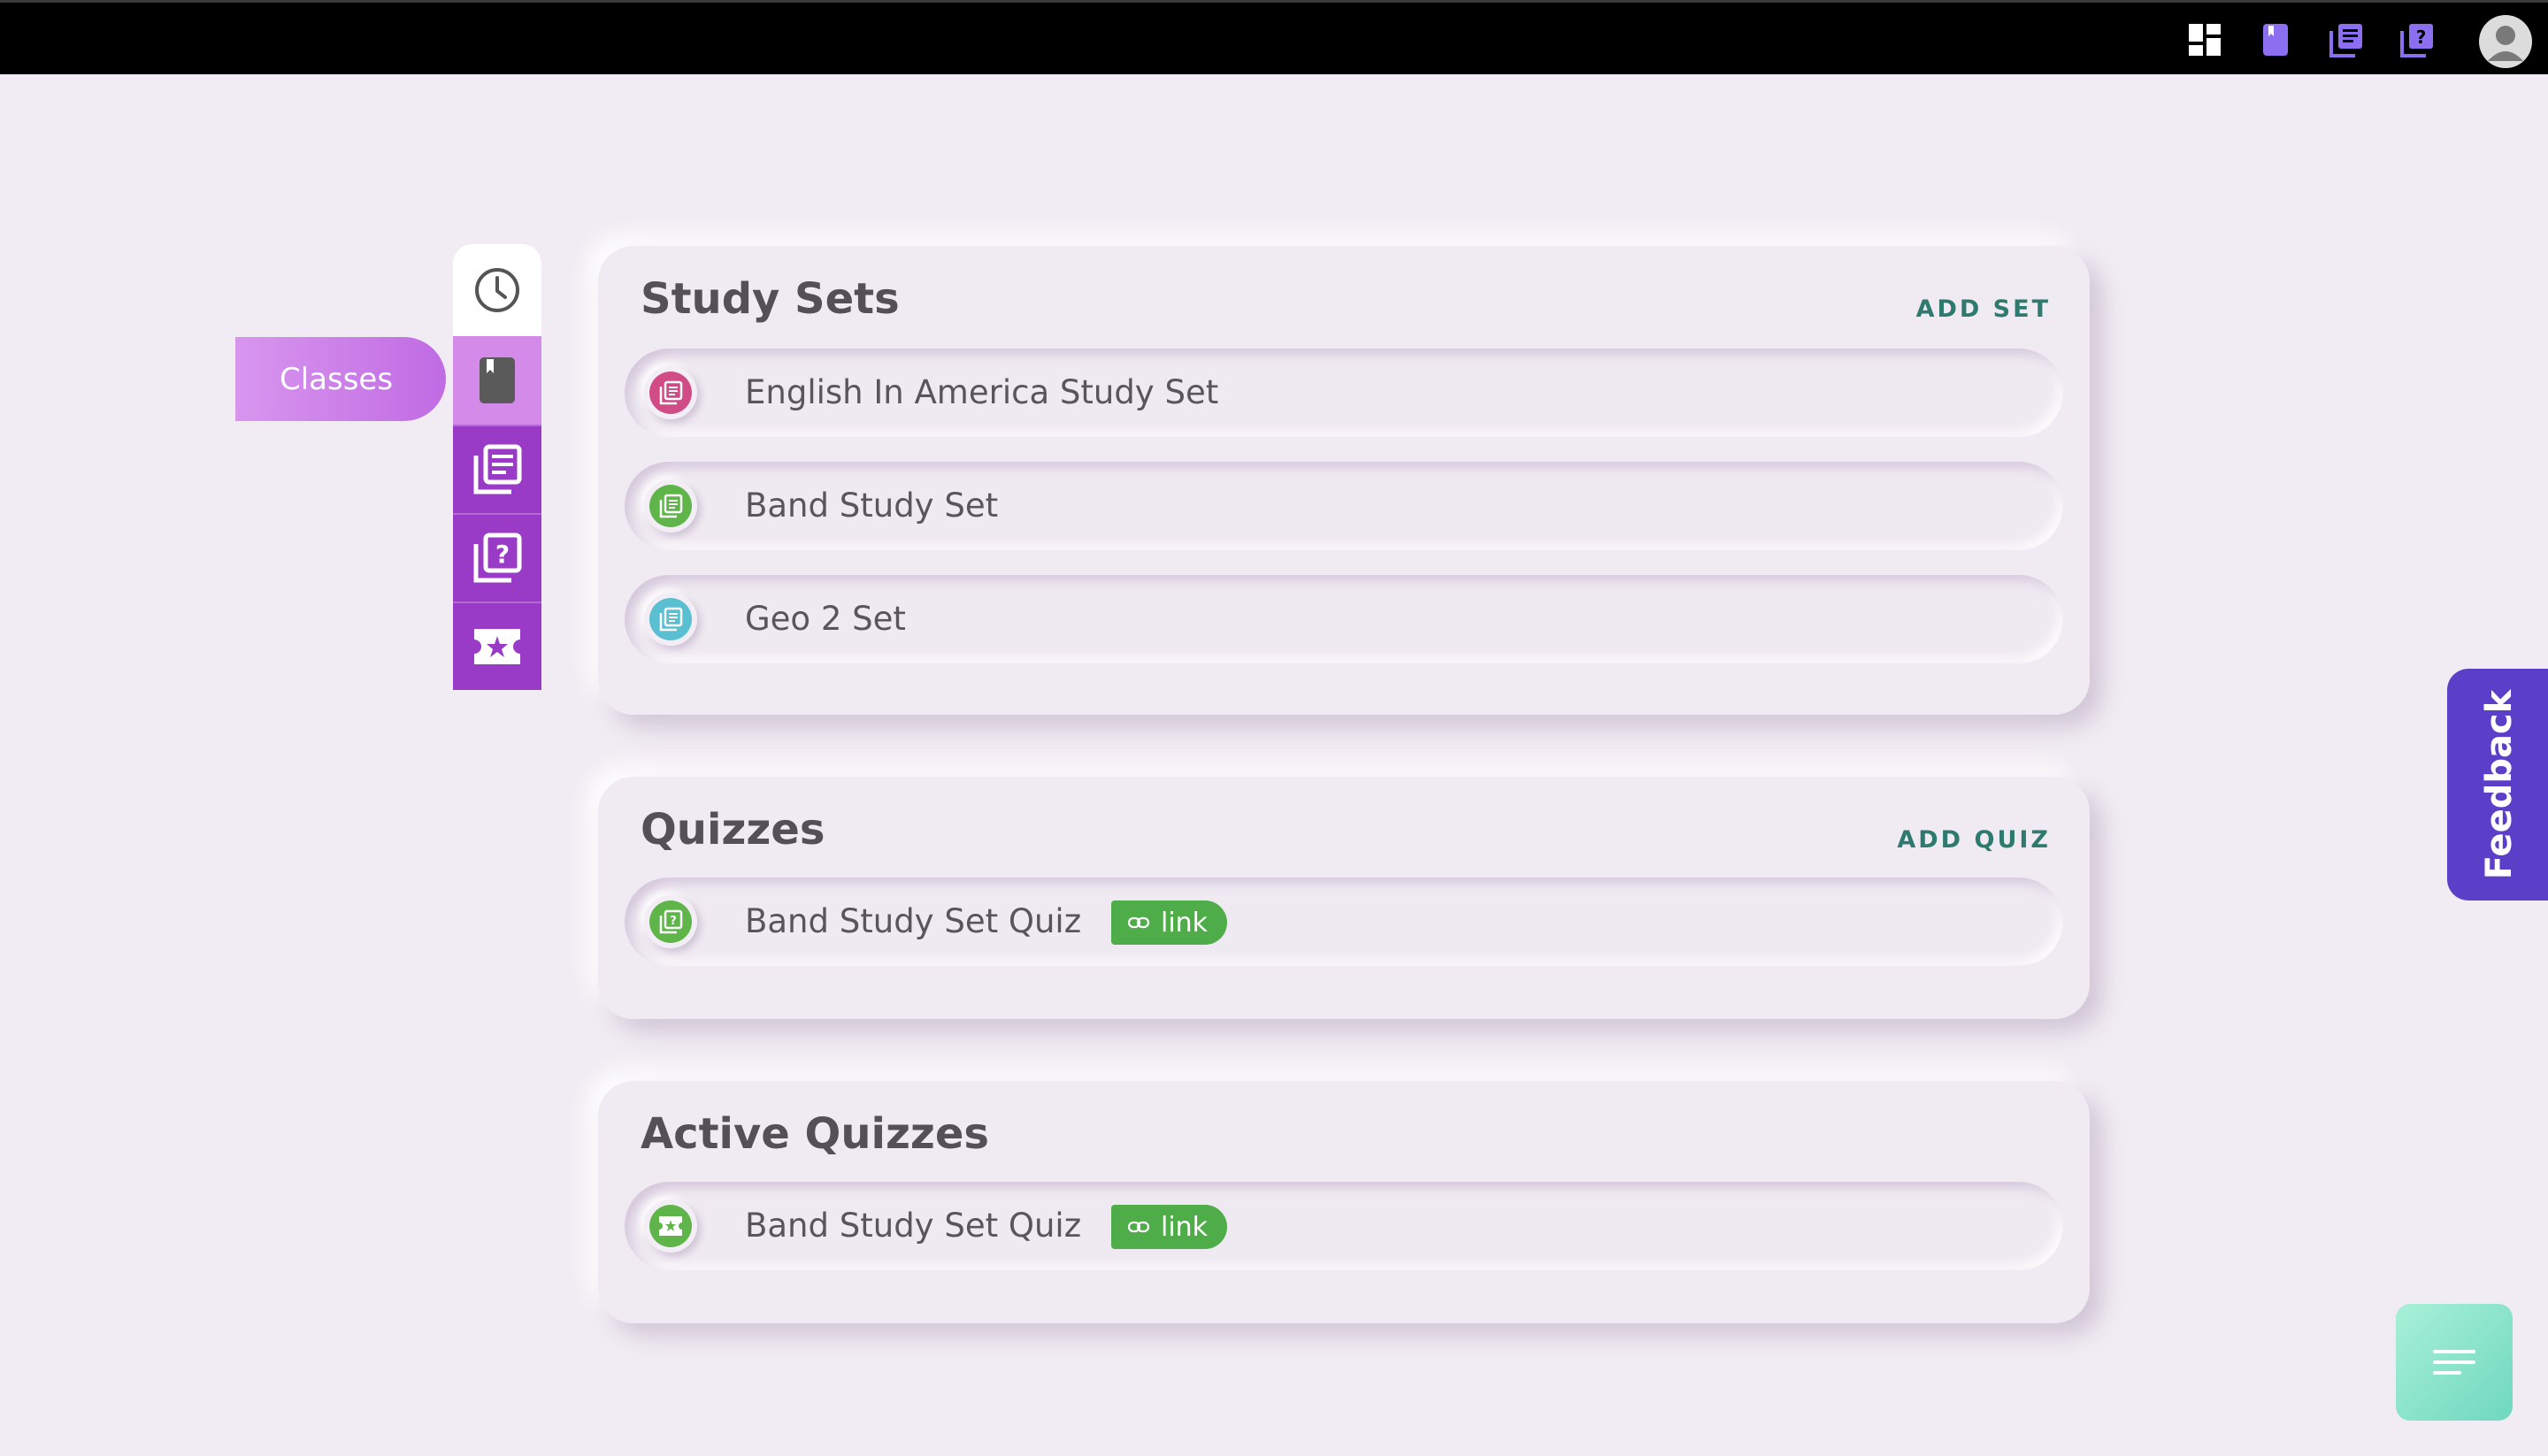 Image resolution: width=2548 pixels, height=1456 pixels. I want to click on sidebar-item-active-quizzes, so click(497, 646).